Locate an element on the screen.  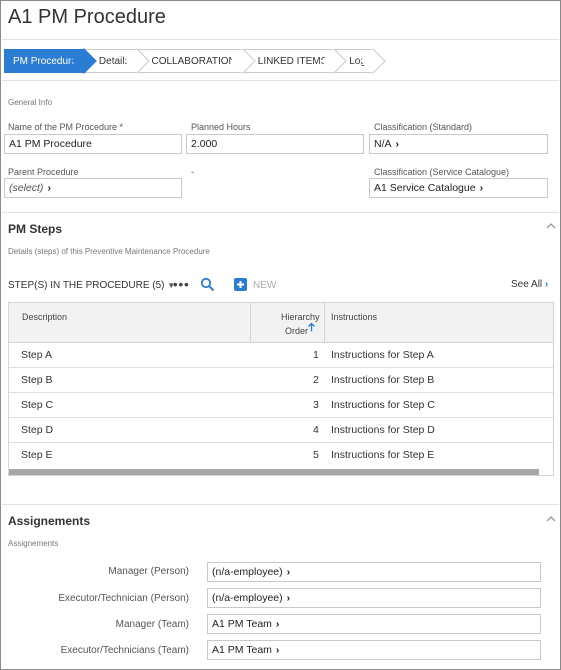
horizontal-scrollbar is located at coordinates (274, 472).